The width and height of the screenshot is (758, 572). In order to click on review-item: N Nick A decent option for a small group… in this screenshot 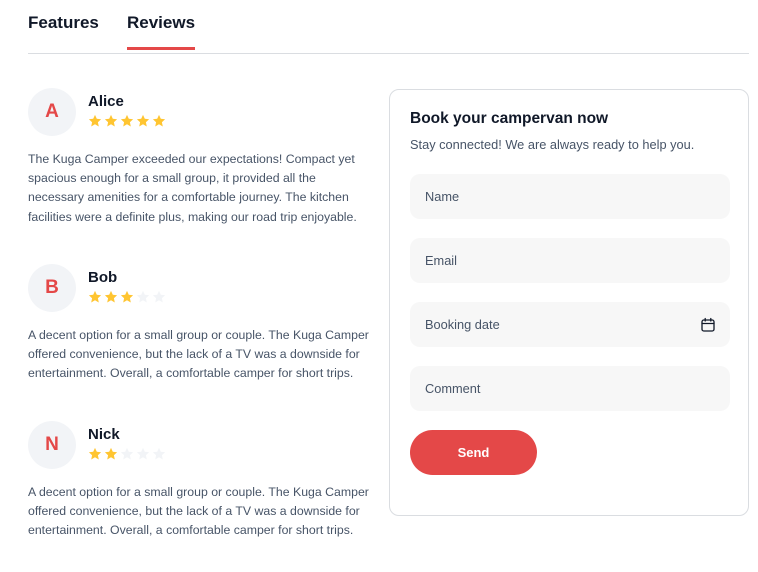, I will do `click(200, 481)`.